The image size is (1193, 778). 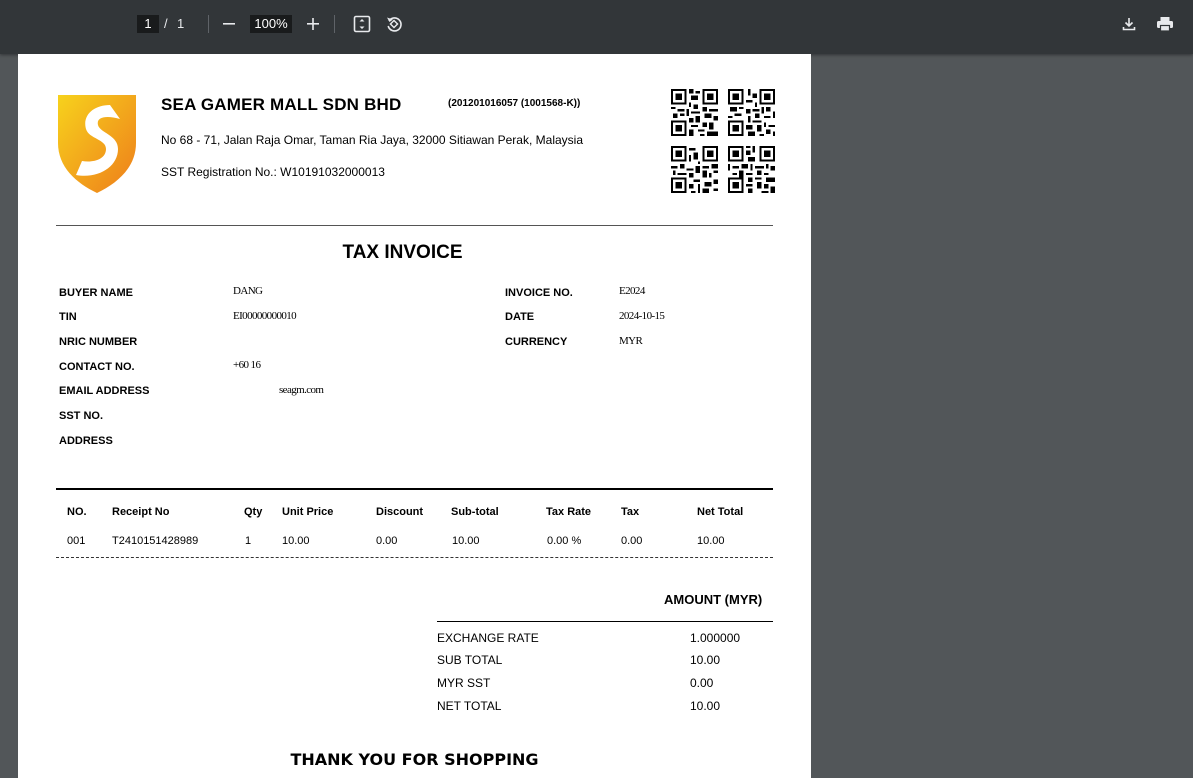 What do you see at coordinates (414, 489) in the screenshot?
I see `table-top-rule` at bounding box center [414, 489].